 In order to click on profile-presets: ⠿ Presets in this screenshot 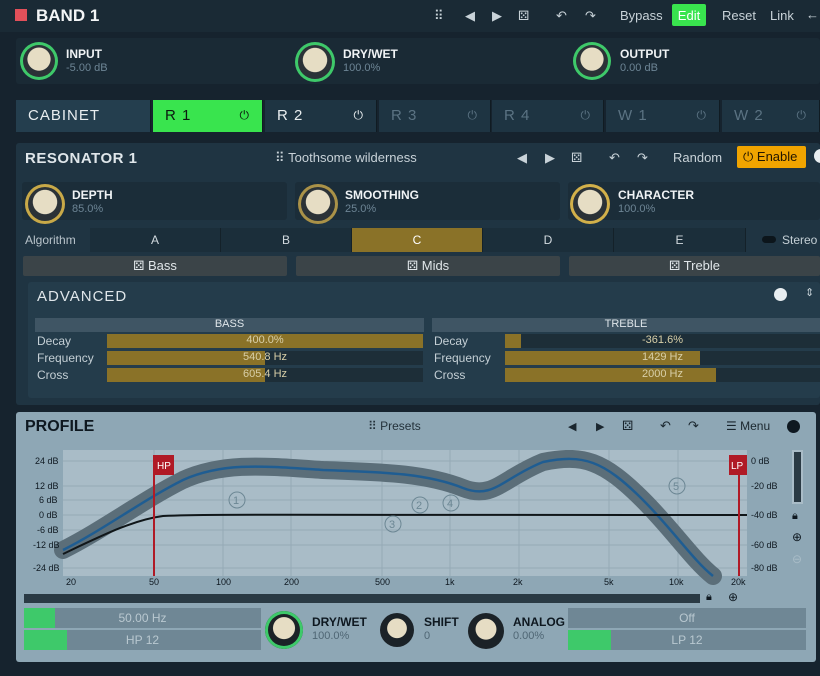, I will do `click(394, 426)`.